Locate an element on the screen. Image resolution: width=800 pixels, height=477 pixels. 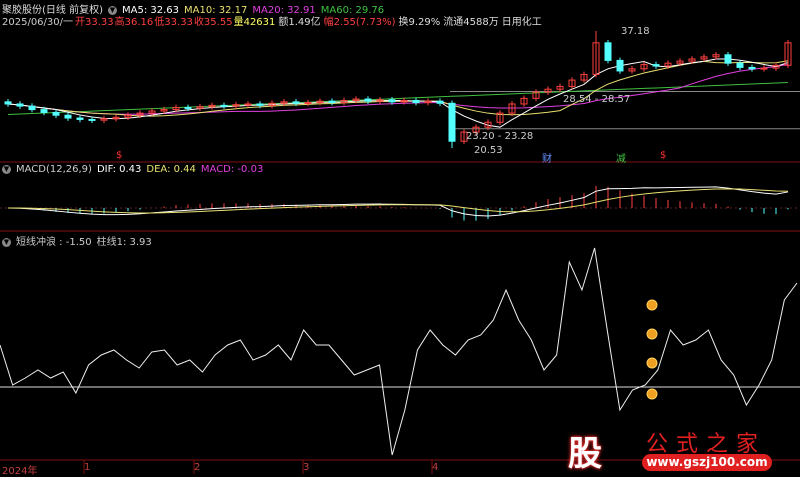
marker-jian: 减 is located at coordinates (621, 157).